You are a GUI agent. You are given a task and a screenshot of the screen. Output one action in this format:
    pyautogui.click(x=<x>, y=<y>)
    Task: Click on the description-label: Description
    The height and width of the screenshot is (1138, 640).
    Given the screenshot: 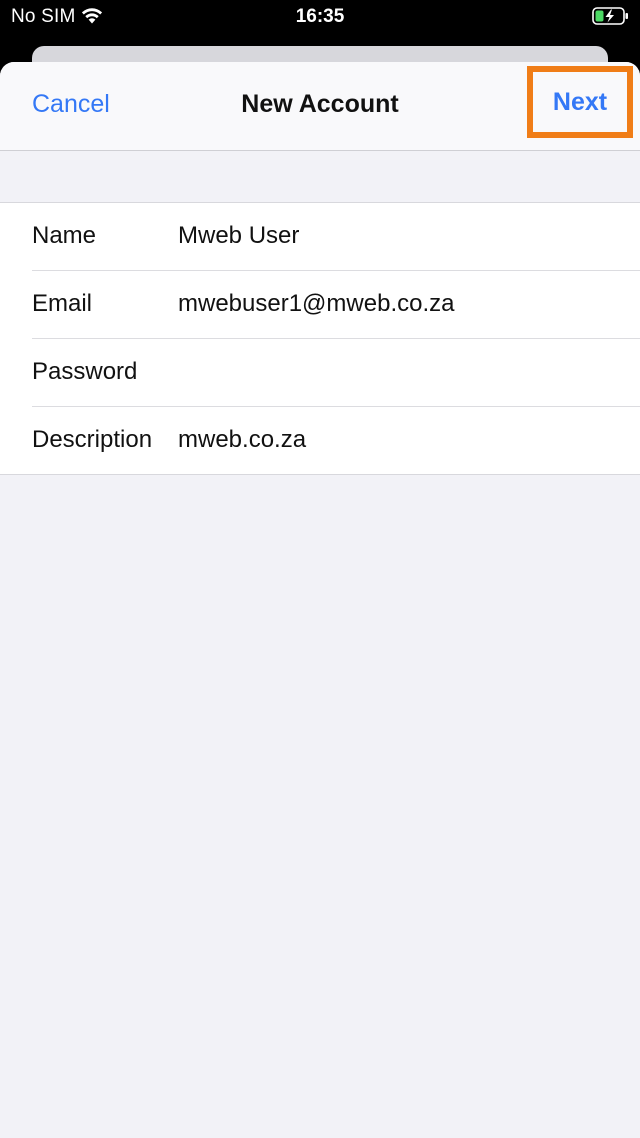 What is the action you would take?
    pyautogui.click(x=92, y=439)
    